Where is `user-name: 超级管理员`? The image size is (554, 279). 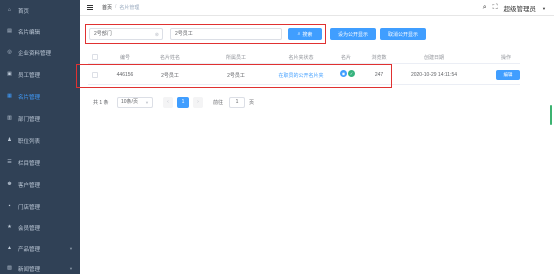 user-name: 超级管理员 is located at coordinates (520, 8).